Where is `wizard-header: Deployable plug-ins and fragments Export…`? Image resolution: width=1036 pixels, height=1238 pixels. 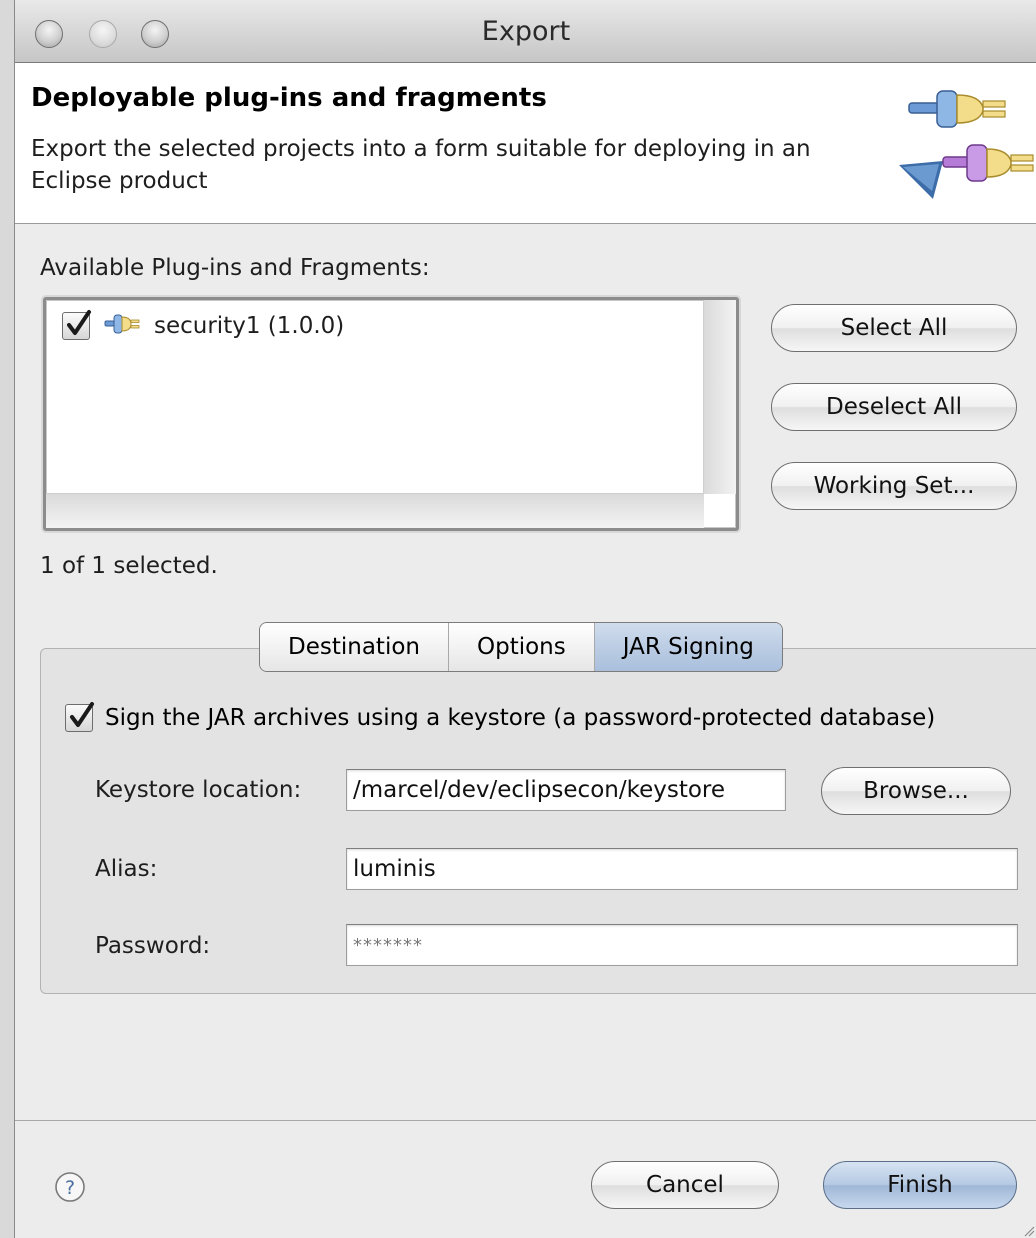
wizard-header: Deployable plug-ins and fragments Export… is located at coordinates (525, 143).